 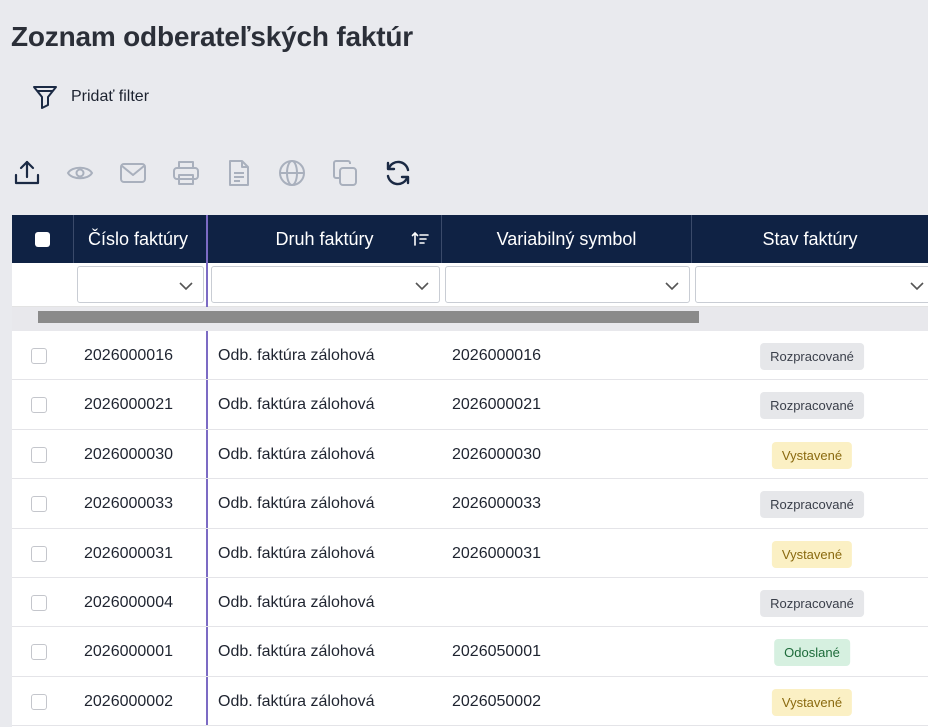 What do you see at coordinates (128, 602) in the screenshot?
I see `cell-cislo: 2026000004` at bounding box center [128, 602].